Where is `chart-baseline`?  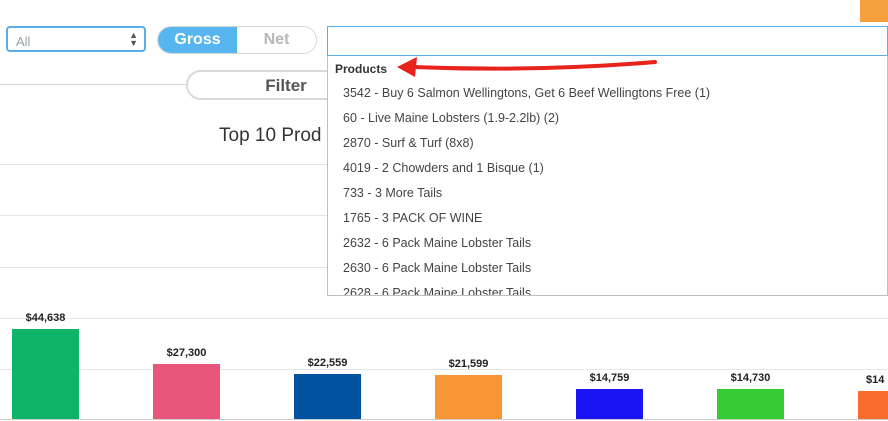 chart-baseline is located at coordinates (444, 419).